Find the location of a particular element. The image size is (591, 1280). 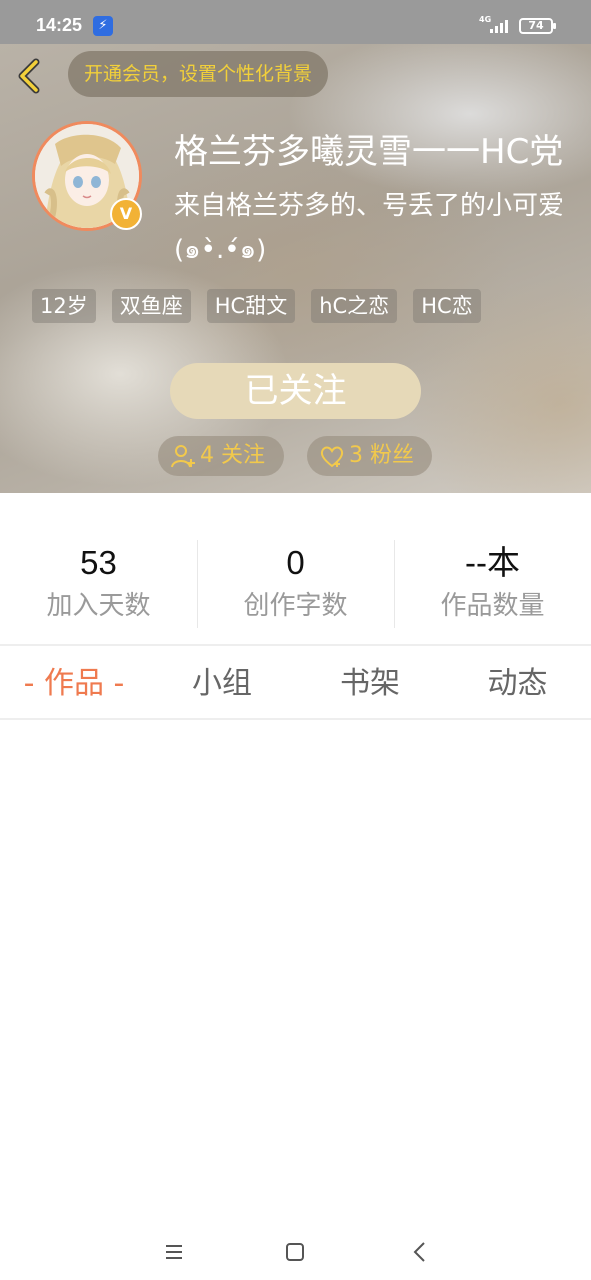

tab-bar: - 作品 - 小组 书架 动态 is located at coordinates (295, 683).